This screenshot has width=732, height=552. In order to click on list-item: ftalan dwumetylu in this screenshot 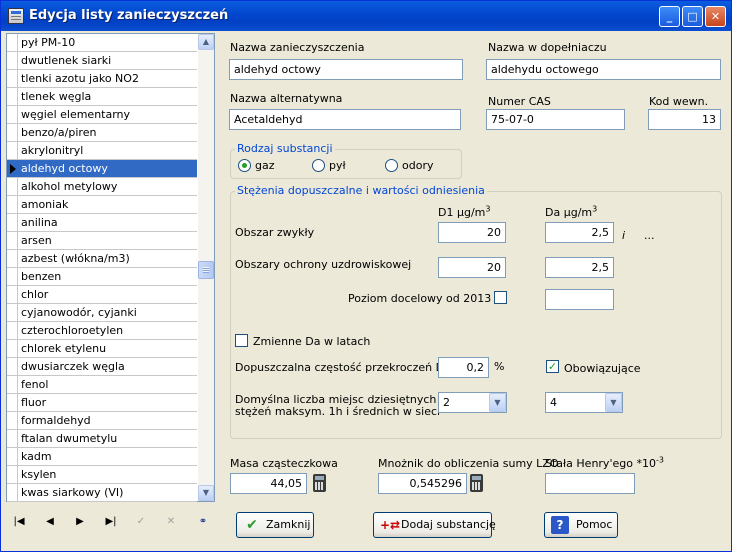, I will do `click(102, 439)`.